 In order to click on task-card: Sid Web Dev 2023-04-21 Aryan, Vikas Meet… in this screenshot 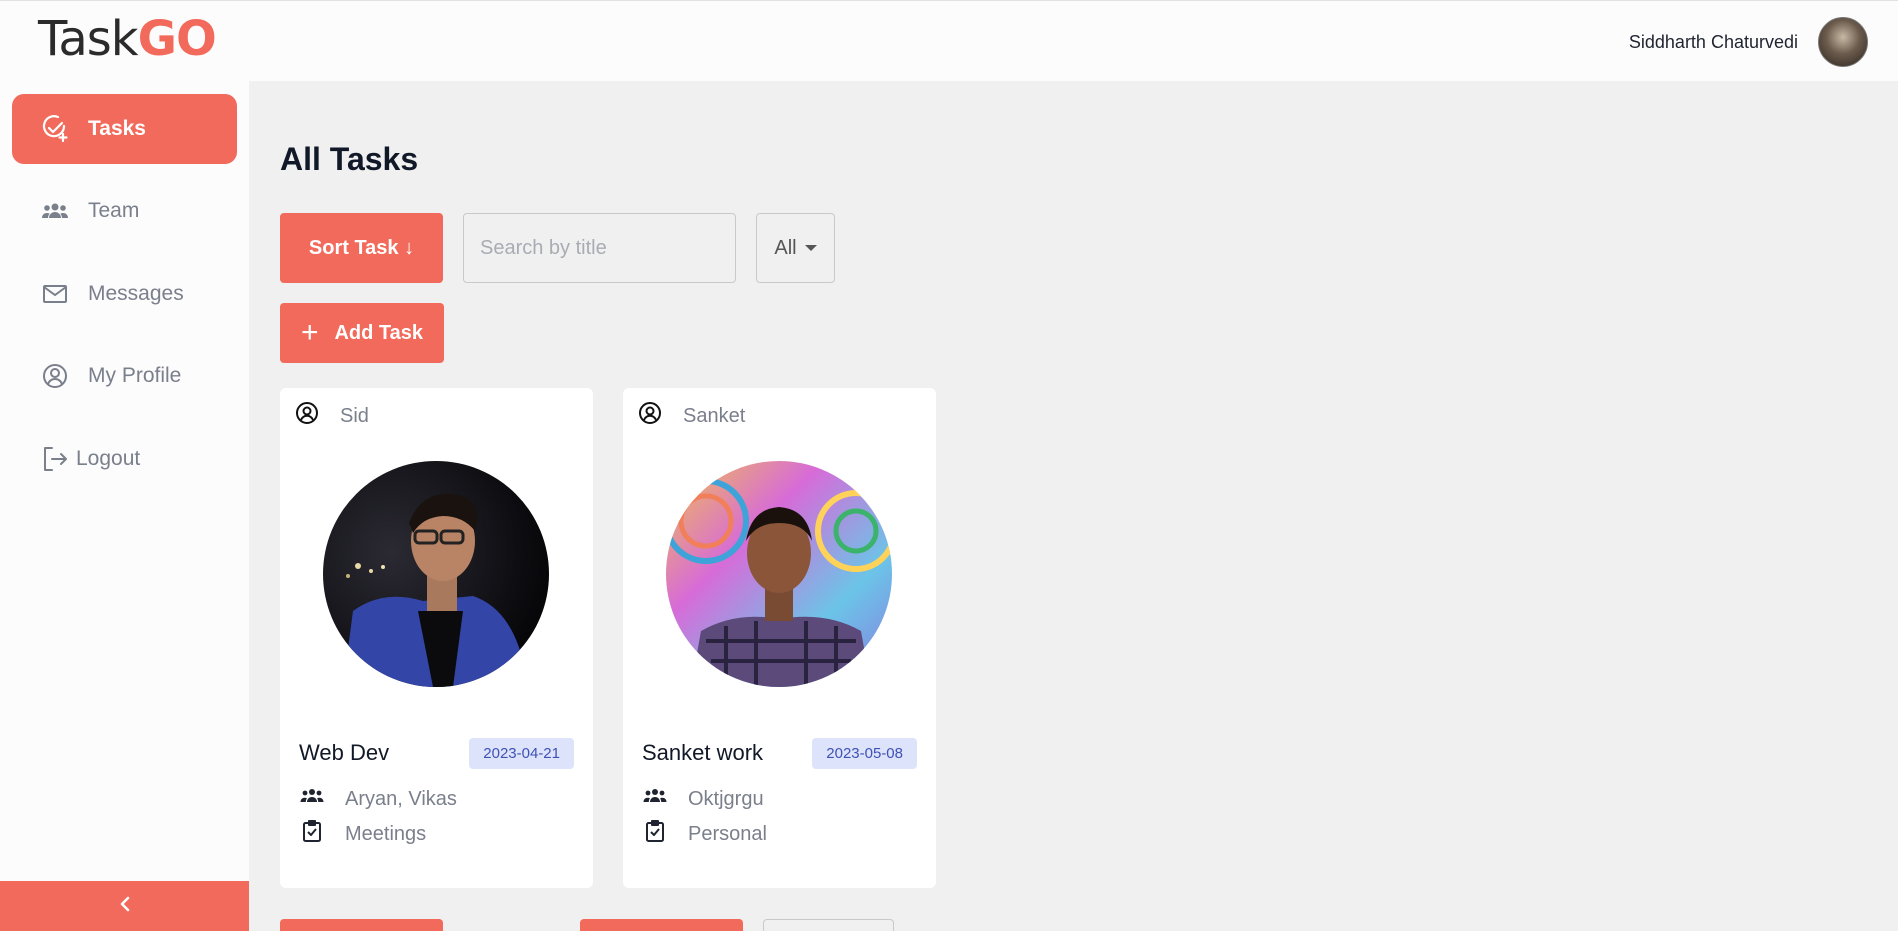, I will do `click(436, 638)`.